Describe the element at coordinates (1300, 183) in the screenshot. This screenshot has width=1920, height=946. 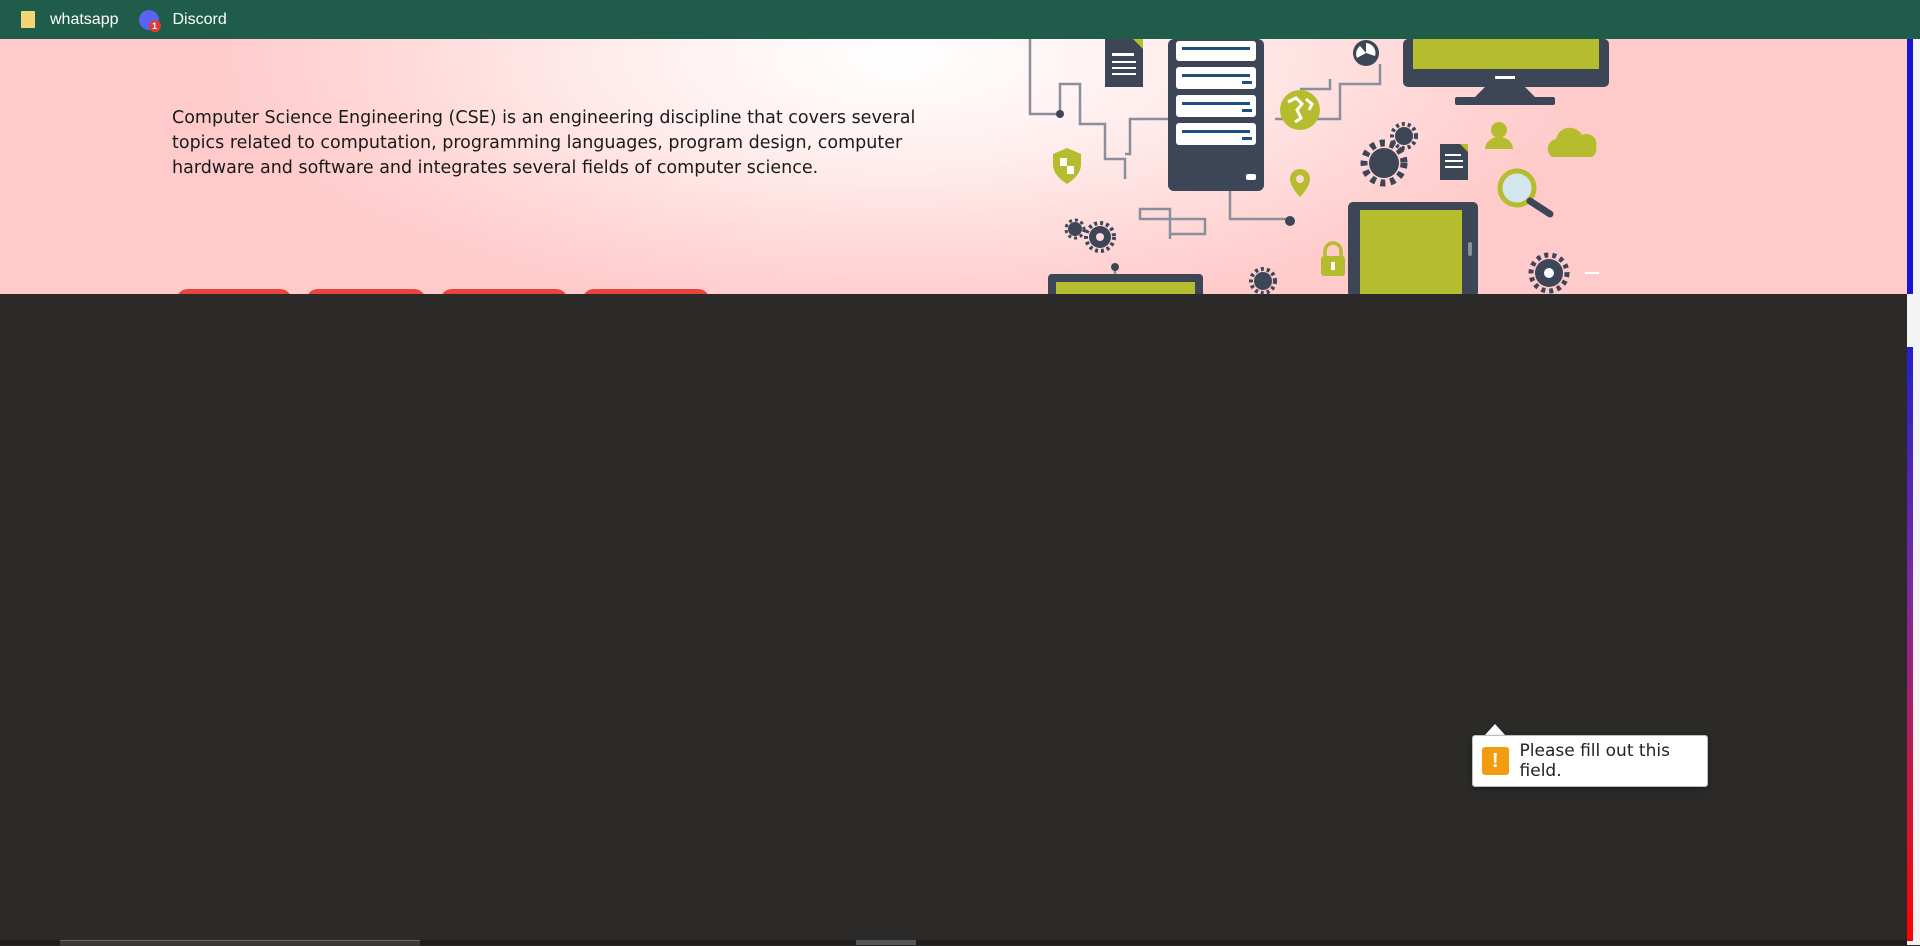
I see `location-pin-icon` at that location.